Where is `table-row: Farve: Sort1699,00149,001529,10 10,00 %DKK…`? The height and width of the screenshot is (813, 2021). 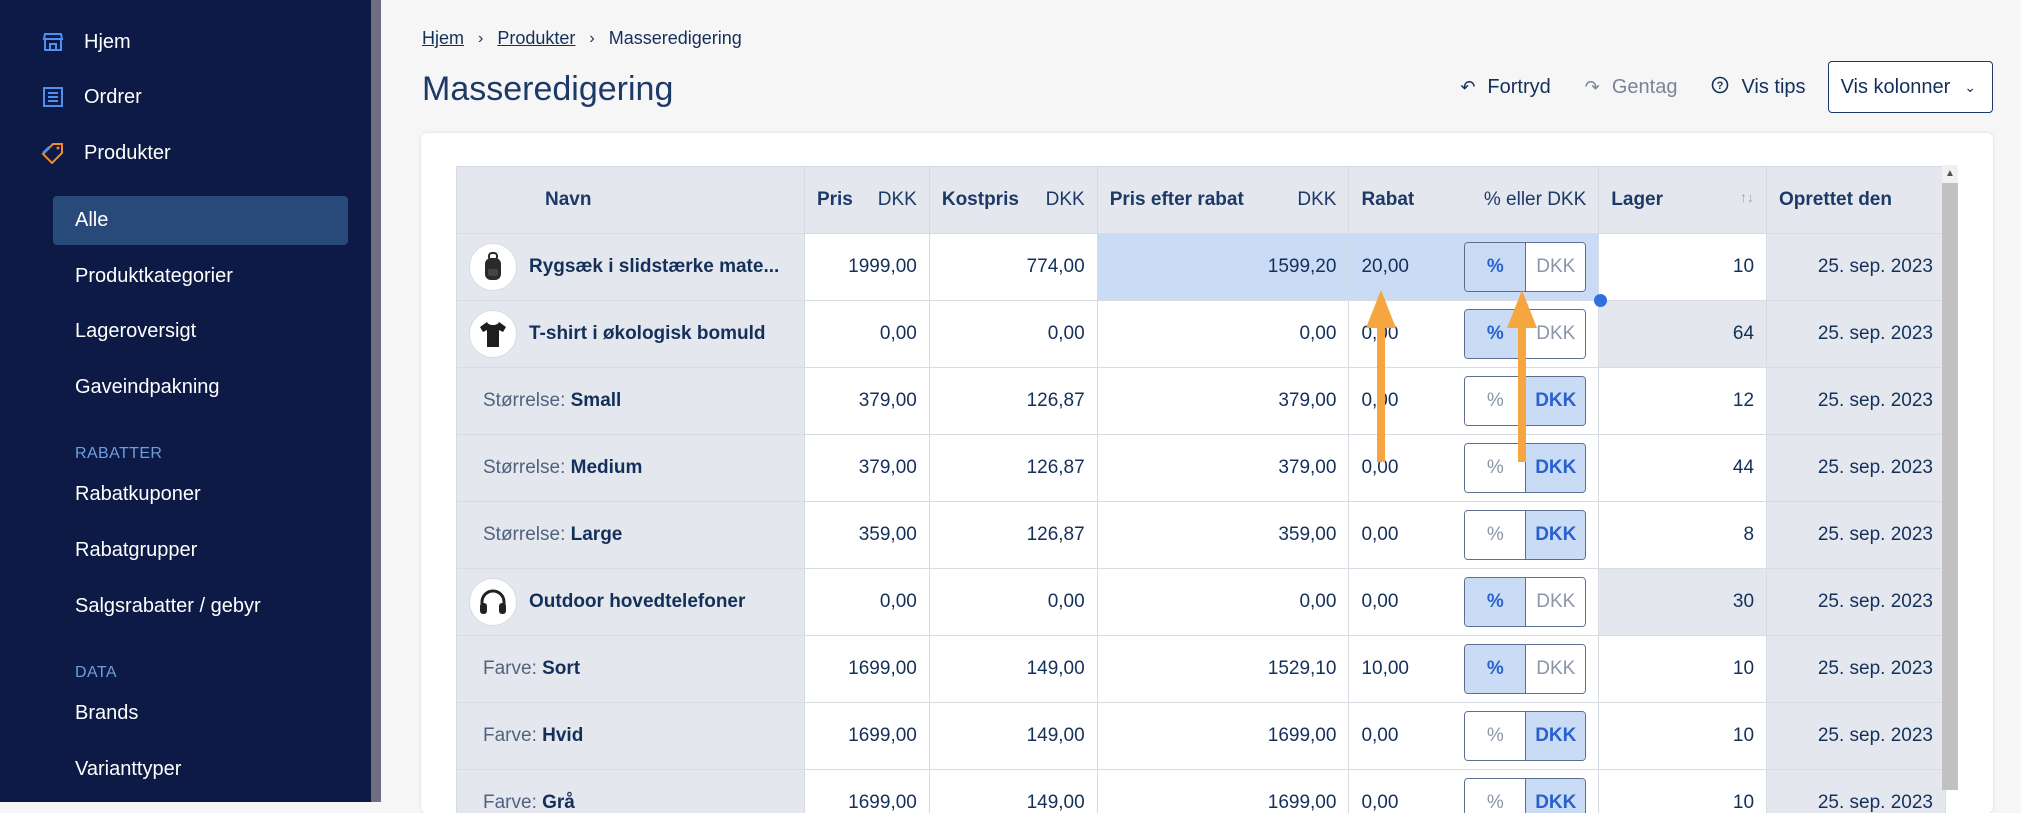
table-row: Farve: Sort1699,00149,001529,10 10,00 %DKK… is located at coordinates (1201, 669).